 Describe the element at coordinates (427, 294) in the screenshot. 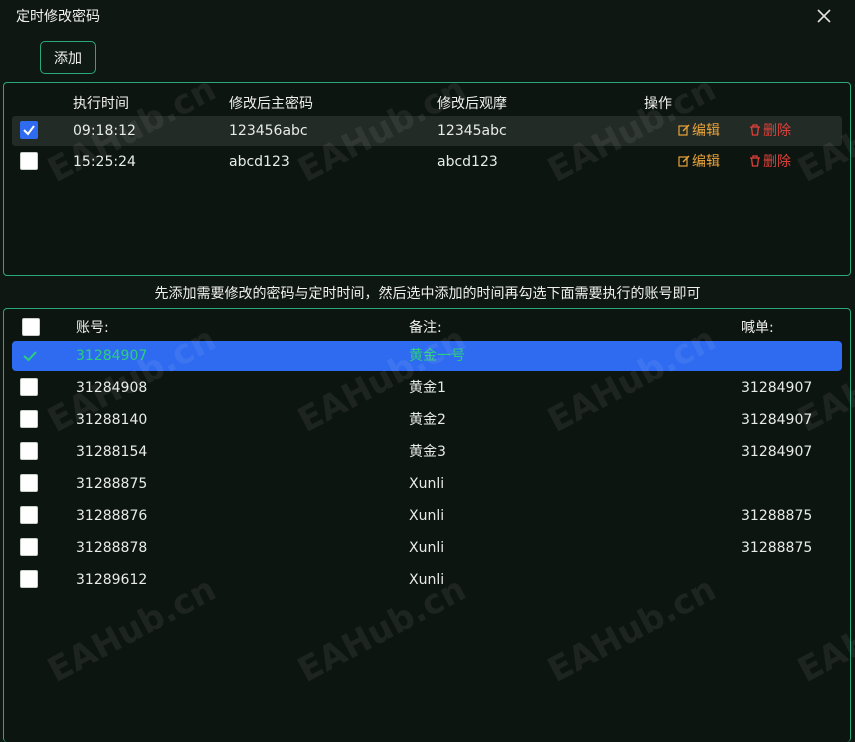

I see `instruction-text: 先添加需要修改的密码与定时时间，然后选中添加的时间再勾选下面需要执行的账号即可` at that location.